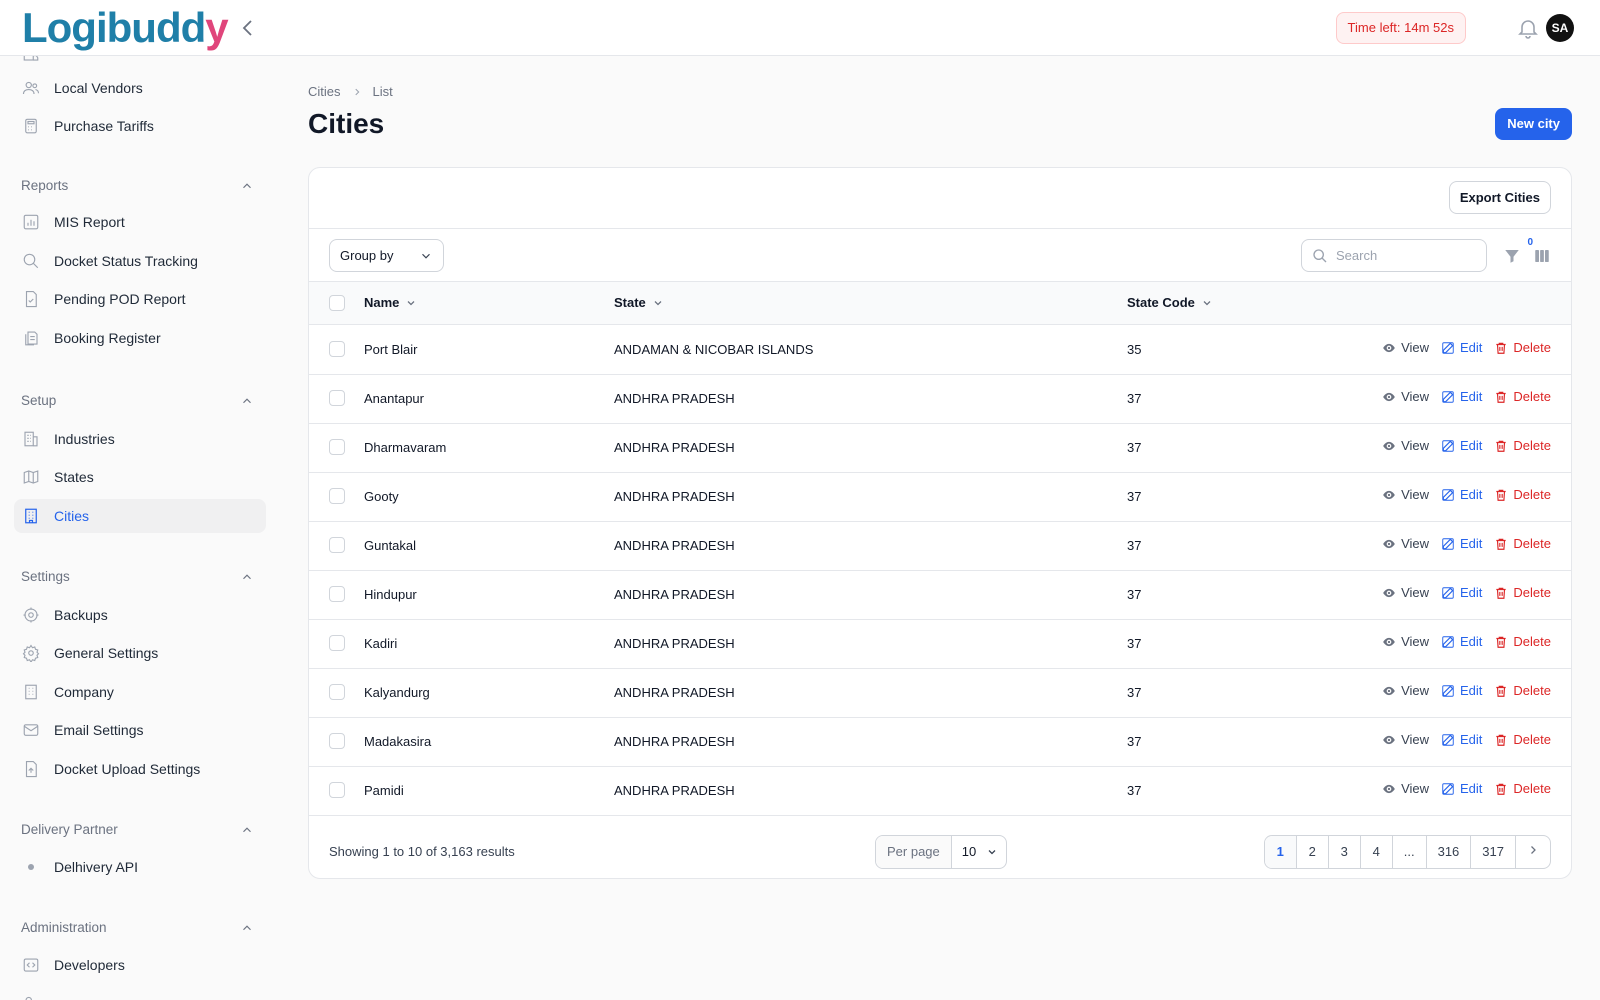  What do you see at coordinates (140, 993) in the screenshot?
I see `sidebar-item-partial-bottom` at bounding box center [140, 993].